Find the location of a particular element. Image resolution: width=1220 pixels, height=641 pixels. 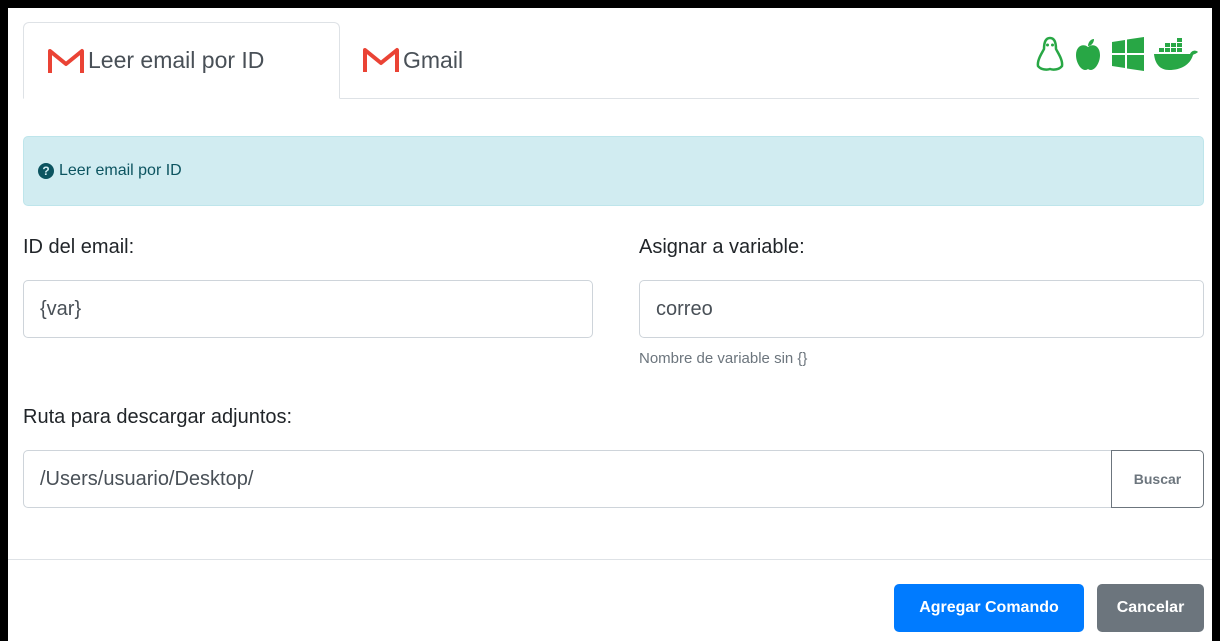

assign-variable-label: Asignar a variable: is located at coordinates (722, 247).